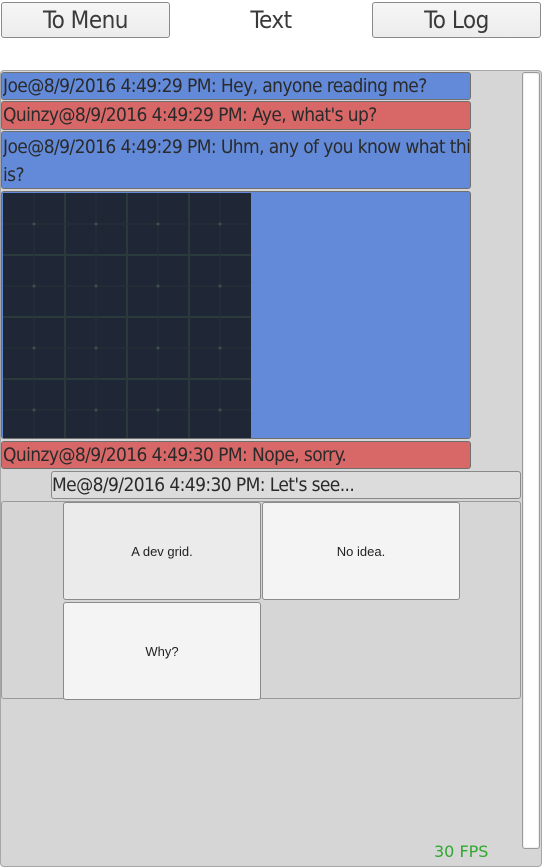 This screenshot has width=542, height=867. Describe the element at coordinates (361, 551) in the screenshot. I see `choice-button-no-idea: No idea.` at that location.